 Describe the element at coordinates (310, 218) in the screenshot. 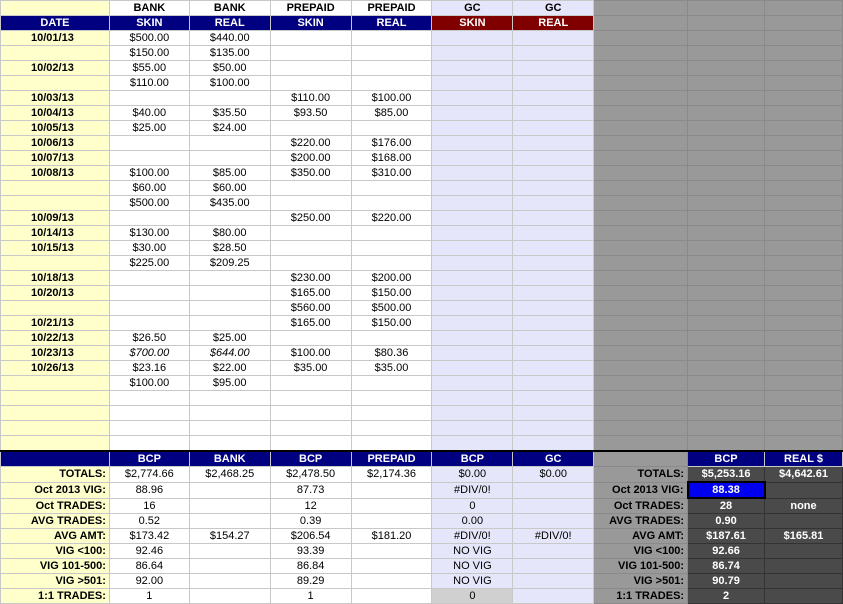

I see `amount-cell: $250.00` at that location.